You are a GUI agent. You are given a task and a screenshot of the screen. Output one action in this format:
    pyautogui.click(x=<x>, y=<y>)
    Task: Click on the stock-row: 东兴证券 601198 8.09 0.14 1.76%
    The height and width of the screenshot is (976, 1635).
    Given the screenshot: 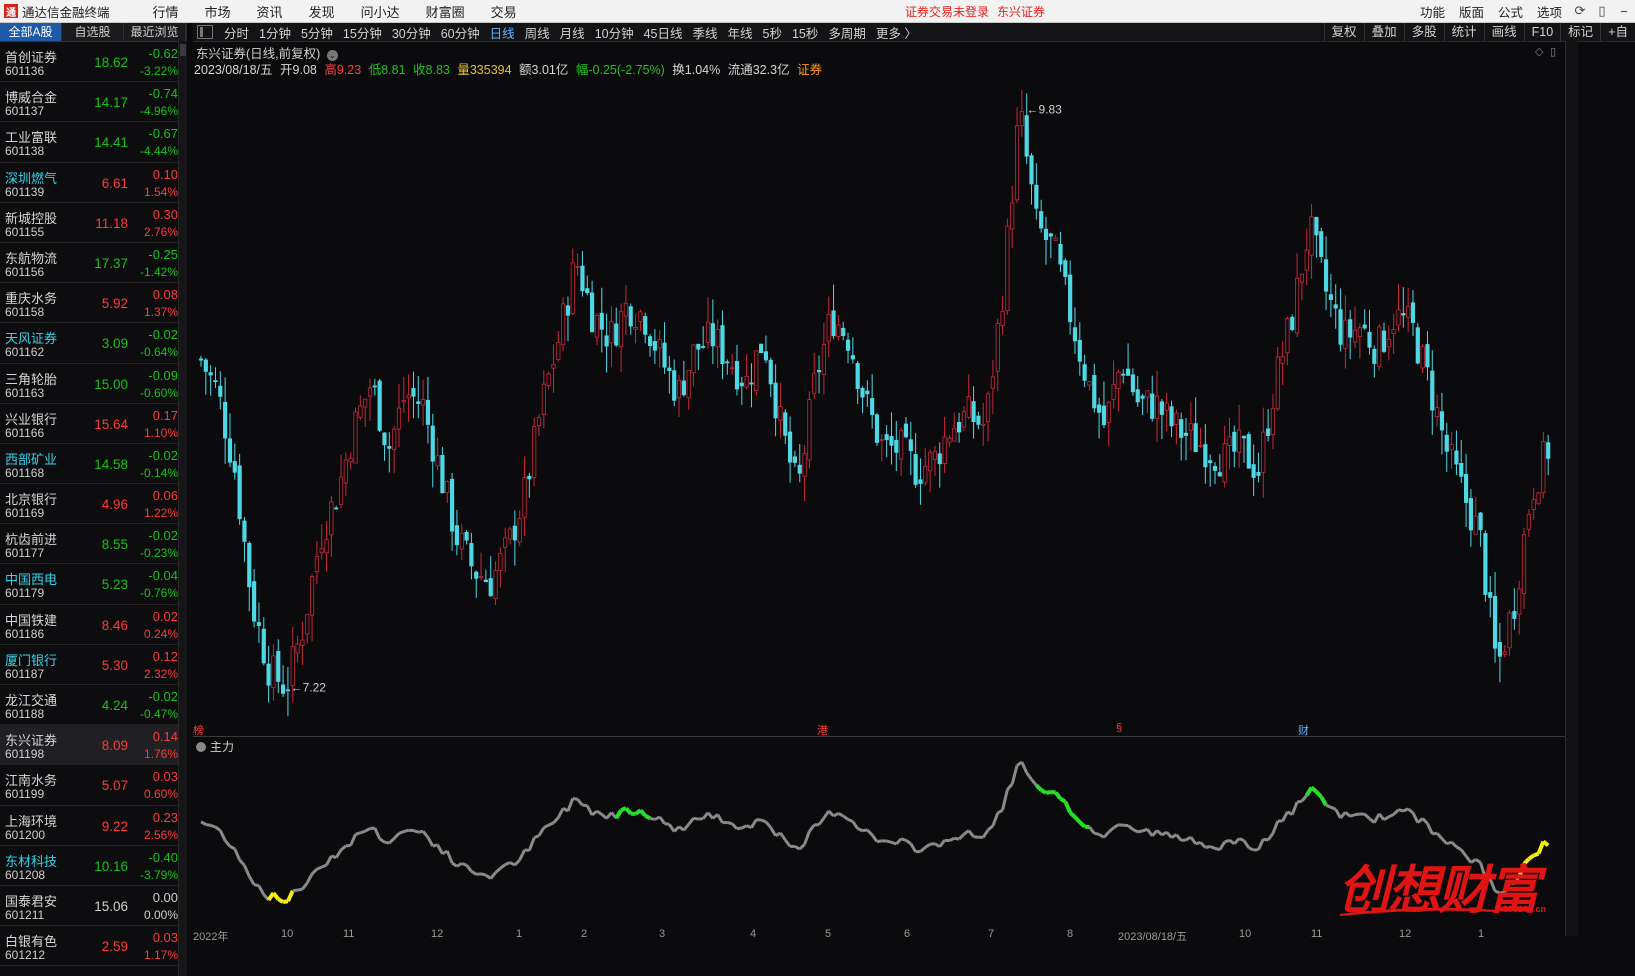 What is the action you would take?
    pyautogui.click(x=93, y=745)
    